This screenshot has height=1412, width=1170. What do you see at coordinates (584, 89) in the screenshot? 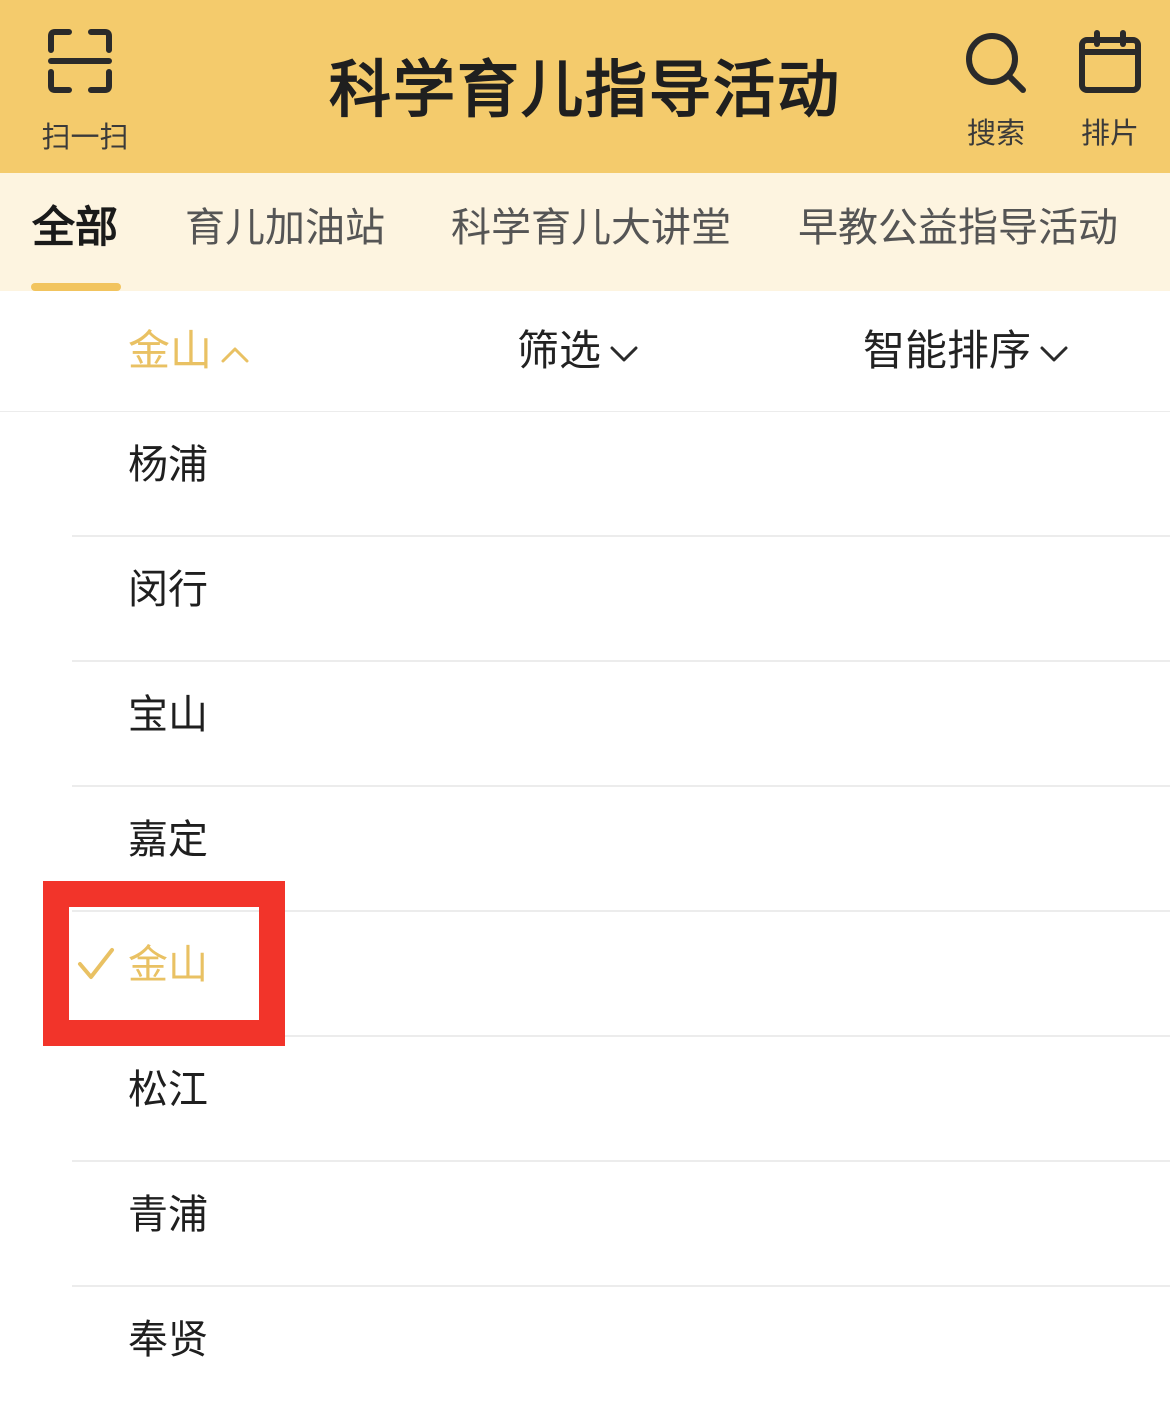
I see `page-title: 科学育儿指导活动` at bounding box center [584, 89].